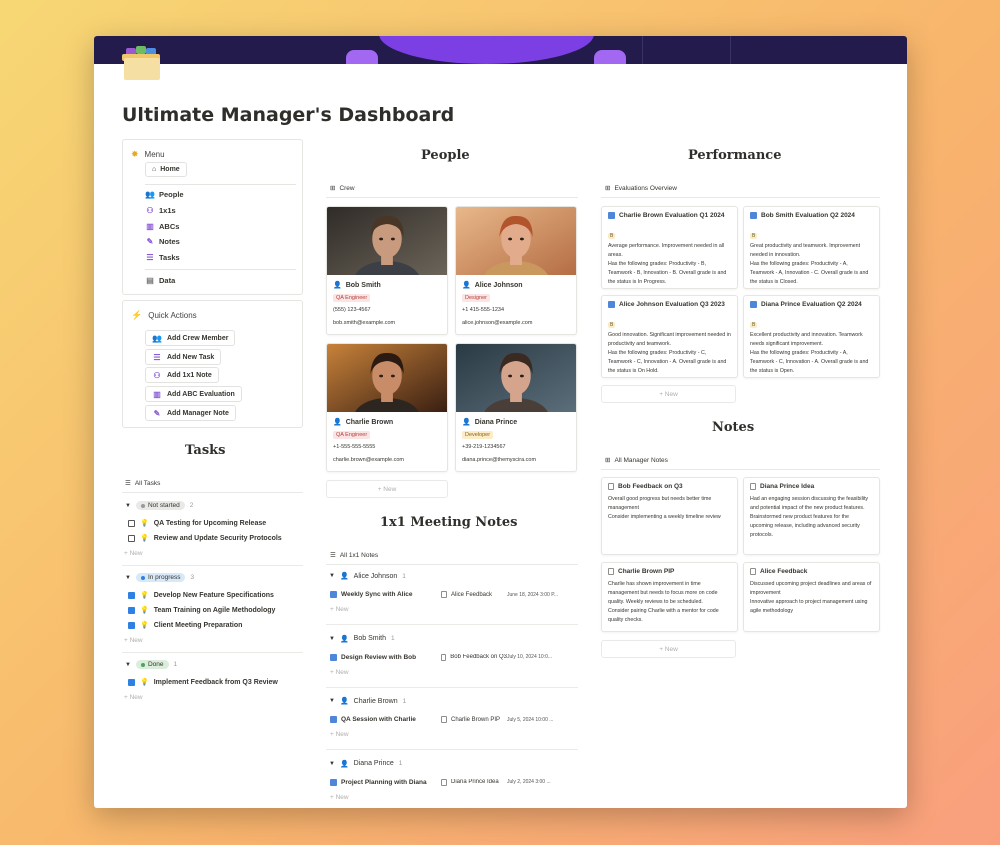  I want to click on evaluation-title: Alice Johnson Evaluation Q3 2023, so click(672, 304).